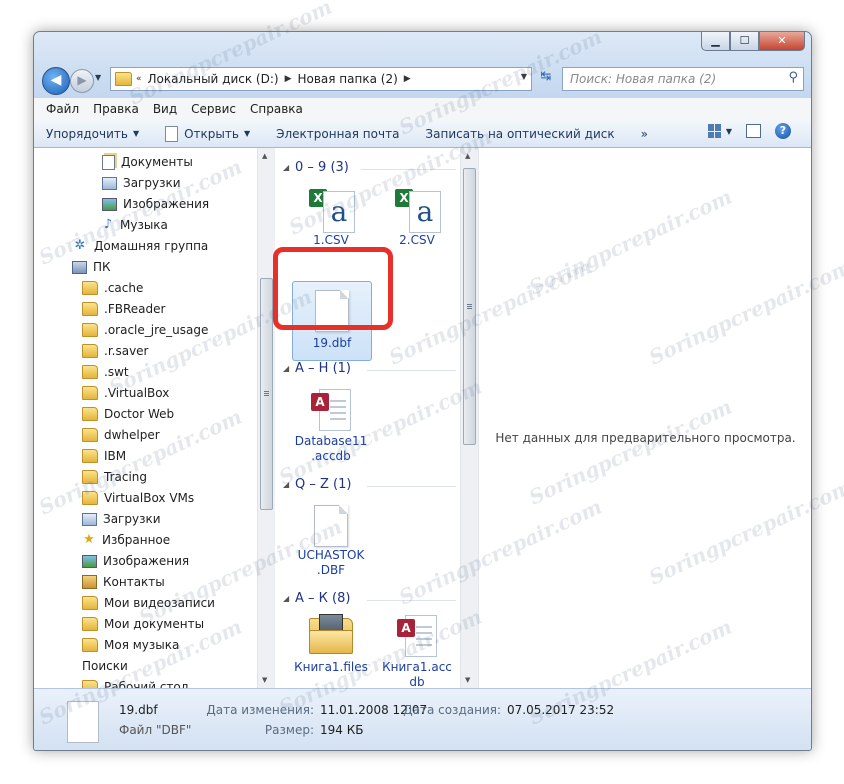 The image size is (844, 784). I want to click on group-header: А – К (8), so click(322, 598).